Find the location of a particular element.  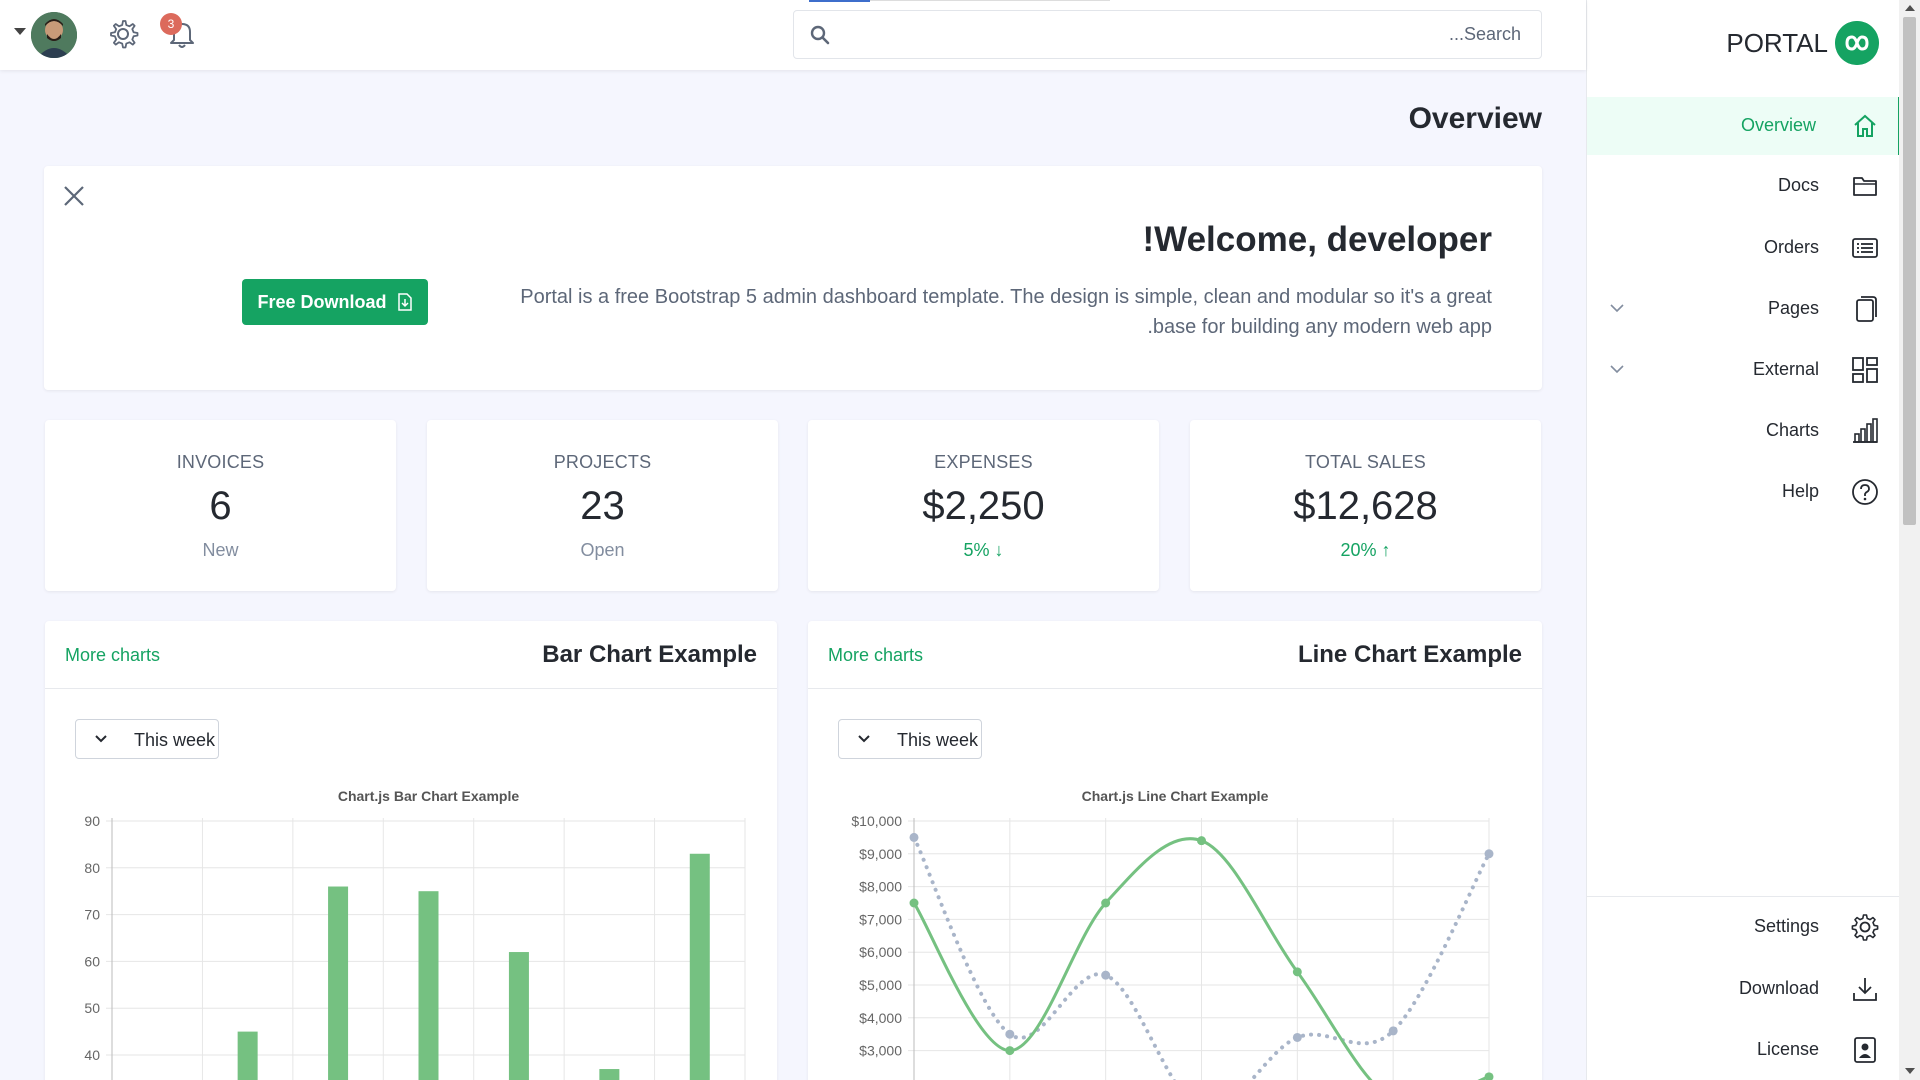

y-tick-label: 70 is located at coordinates (92, 915).